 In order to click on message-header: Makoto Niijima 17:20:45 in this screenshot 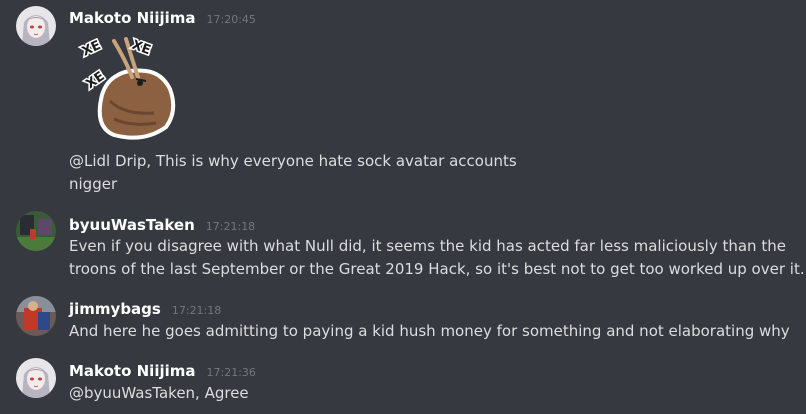, I will do `click(162, 18)`.